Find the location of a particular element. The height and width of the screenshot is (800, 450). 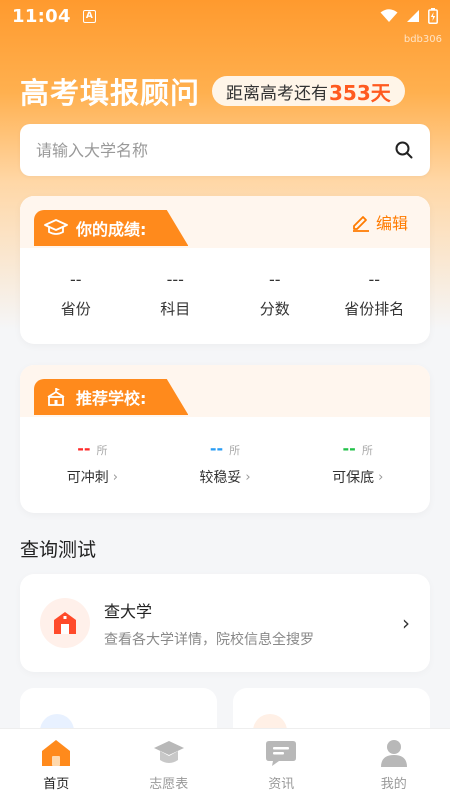

university-icon-wrap is located at coordinates (65, 623).